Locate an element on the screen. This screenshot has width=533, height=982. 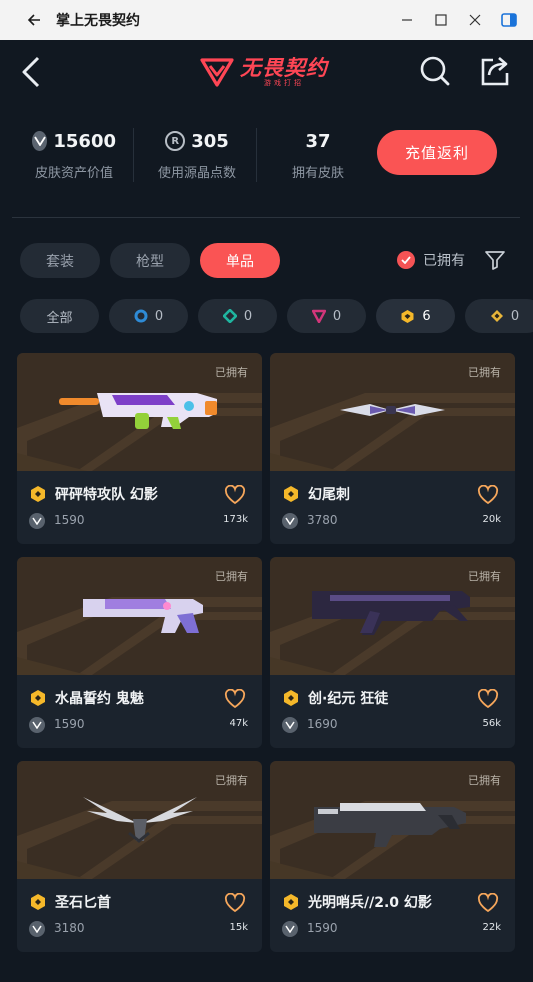
stat-asset-value: 15600 皮肤资产价值 is located at coordinates (74, 153).